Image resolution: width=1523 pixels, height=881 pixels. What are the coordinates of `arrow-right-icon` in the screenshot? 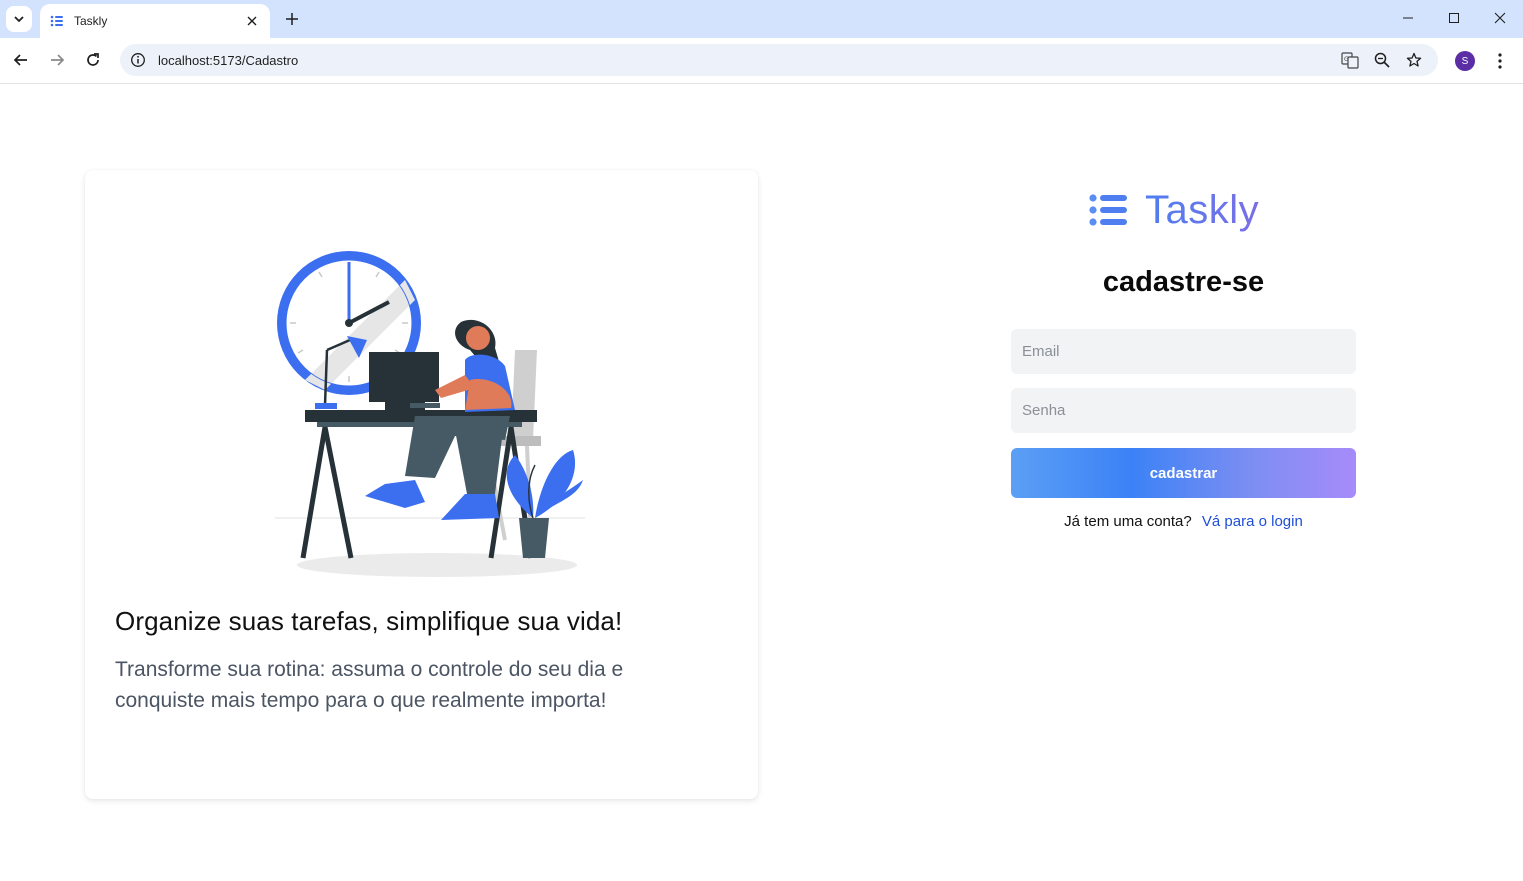 It's located at (58, 60).